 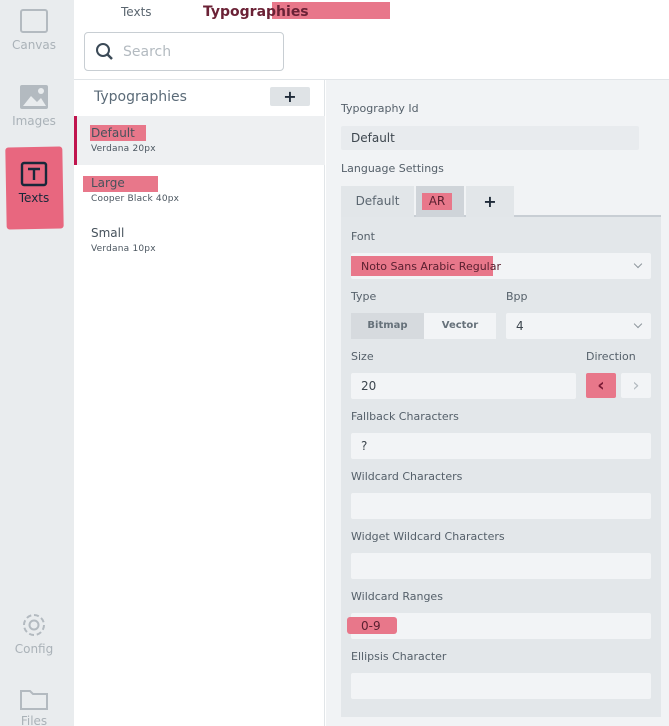 I want to click on ellipsis-character-field, so click(x=501, y=686).